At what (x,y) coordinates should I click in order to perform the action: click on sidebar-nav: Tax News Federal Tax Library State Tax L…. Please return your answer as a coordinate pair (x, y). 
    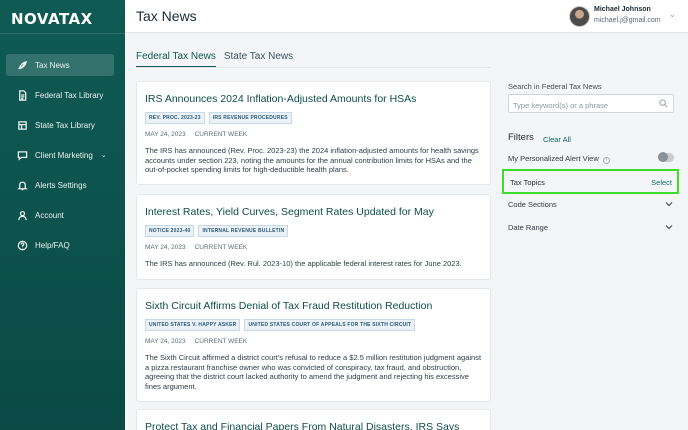
    Looking at the image, I should click on (60, 159).